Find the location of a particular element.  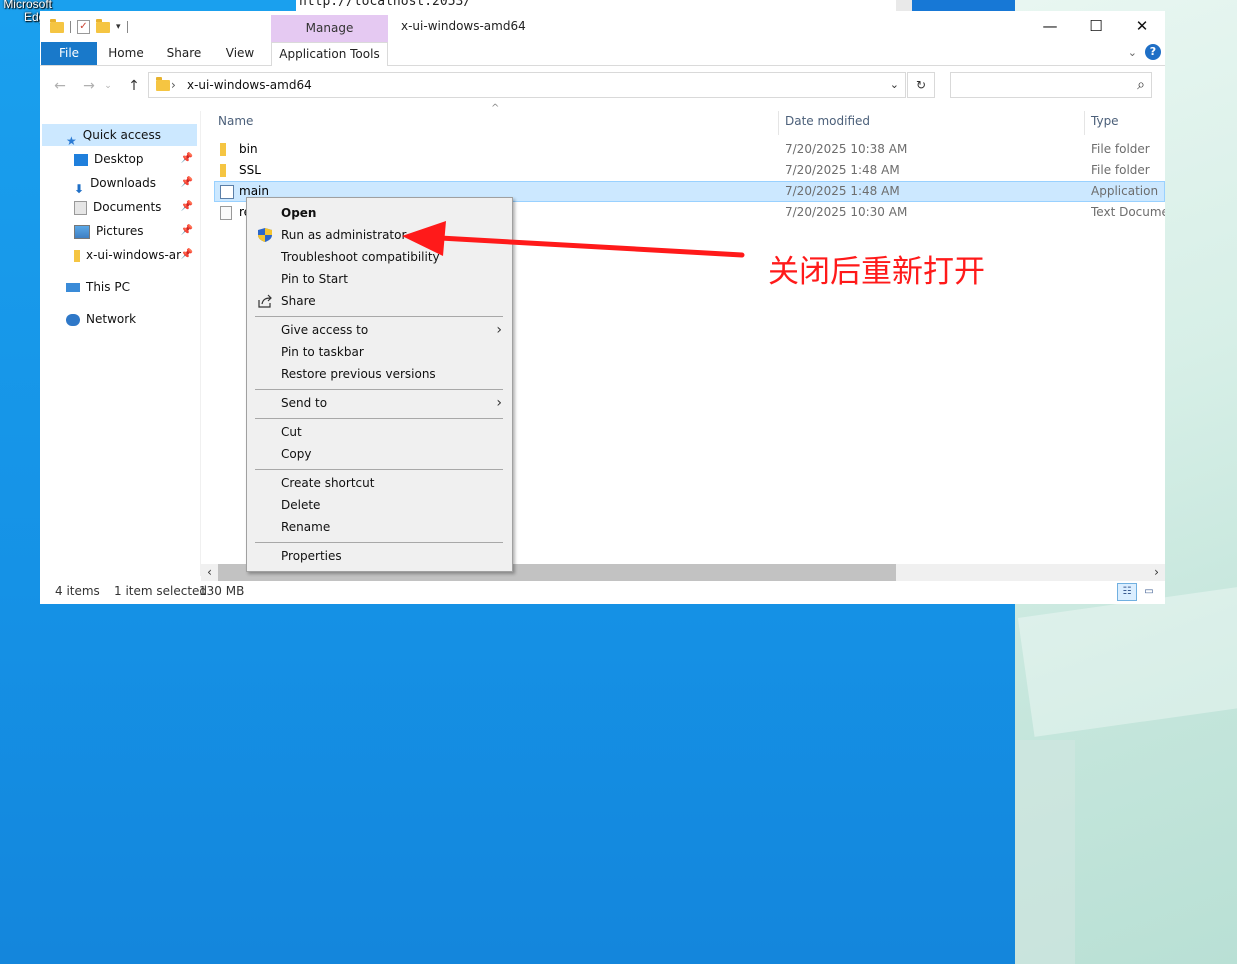

breadcrumb: x-ui-windows-amd64 is located at coordinates (249, 85).